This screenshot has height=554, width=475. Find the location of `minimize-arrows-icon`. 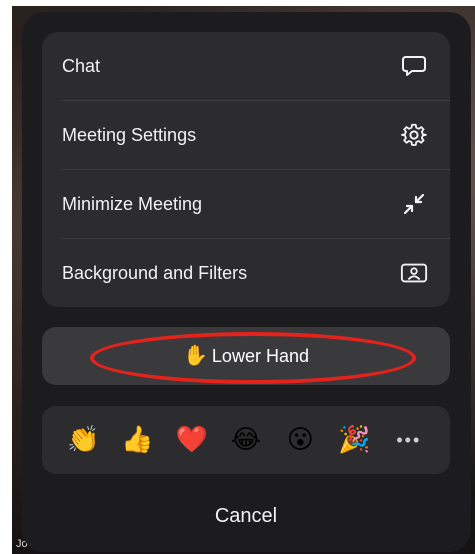

minimize-arrows-icon is located at coordinates (414, 204).